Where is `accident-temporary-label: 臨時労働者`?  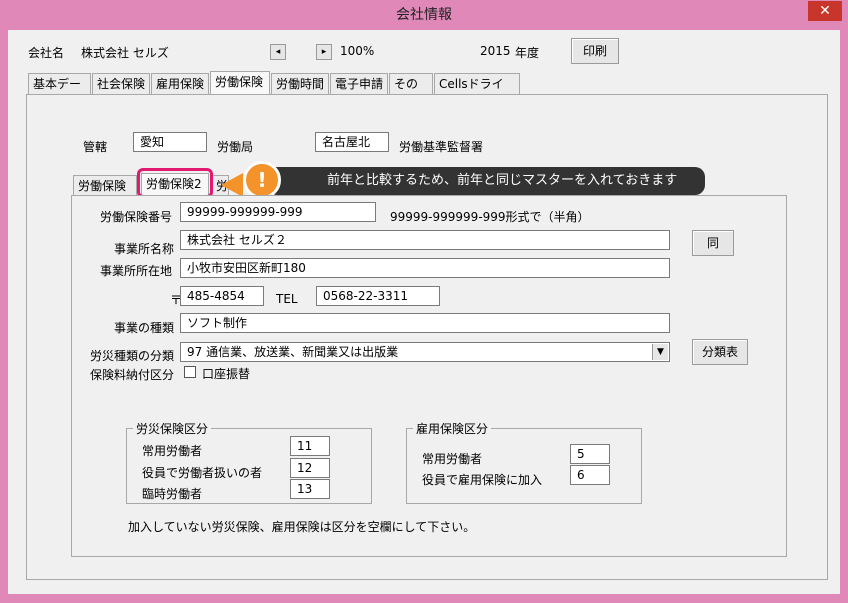 accident-temporary-label: 臨時労働者 is located at coordinates (172, 494).